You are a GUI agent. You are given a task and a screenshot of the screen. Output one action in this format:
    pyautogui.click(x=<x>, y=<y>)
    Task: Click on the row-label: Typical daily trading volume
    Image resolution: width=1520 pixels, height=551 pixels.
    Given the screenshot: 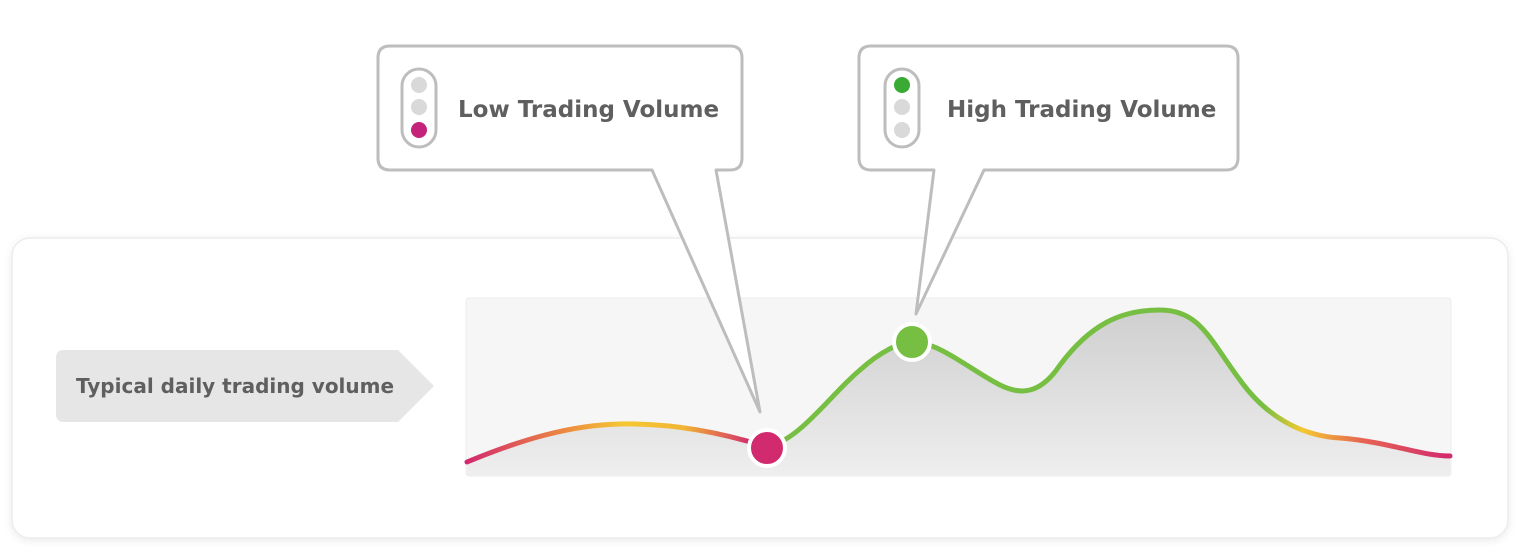 What is the action you would take?
    pyautogui.click(x=235, y=386)
    